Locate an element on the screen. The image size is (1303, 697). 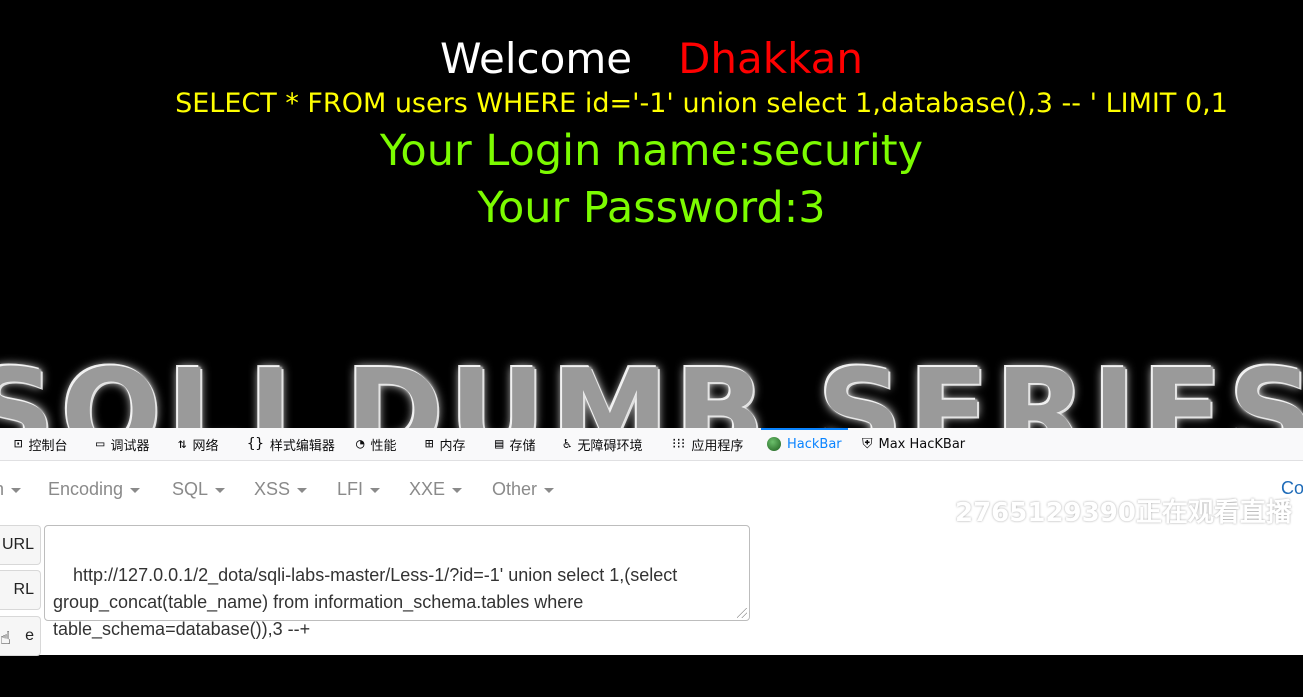
resize-grip-icon is located at coordinates (742, 613).